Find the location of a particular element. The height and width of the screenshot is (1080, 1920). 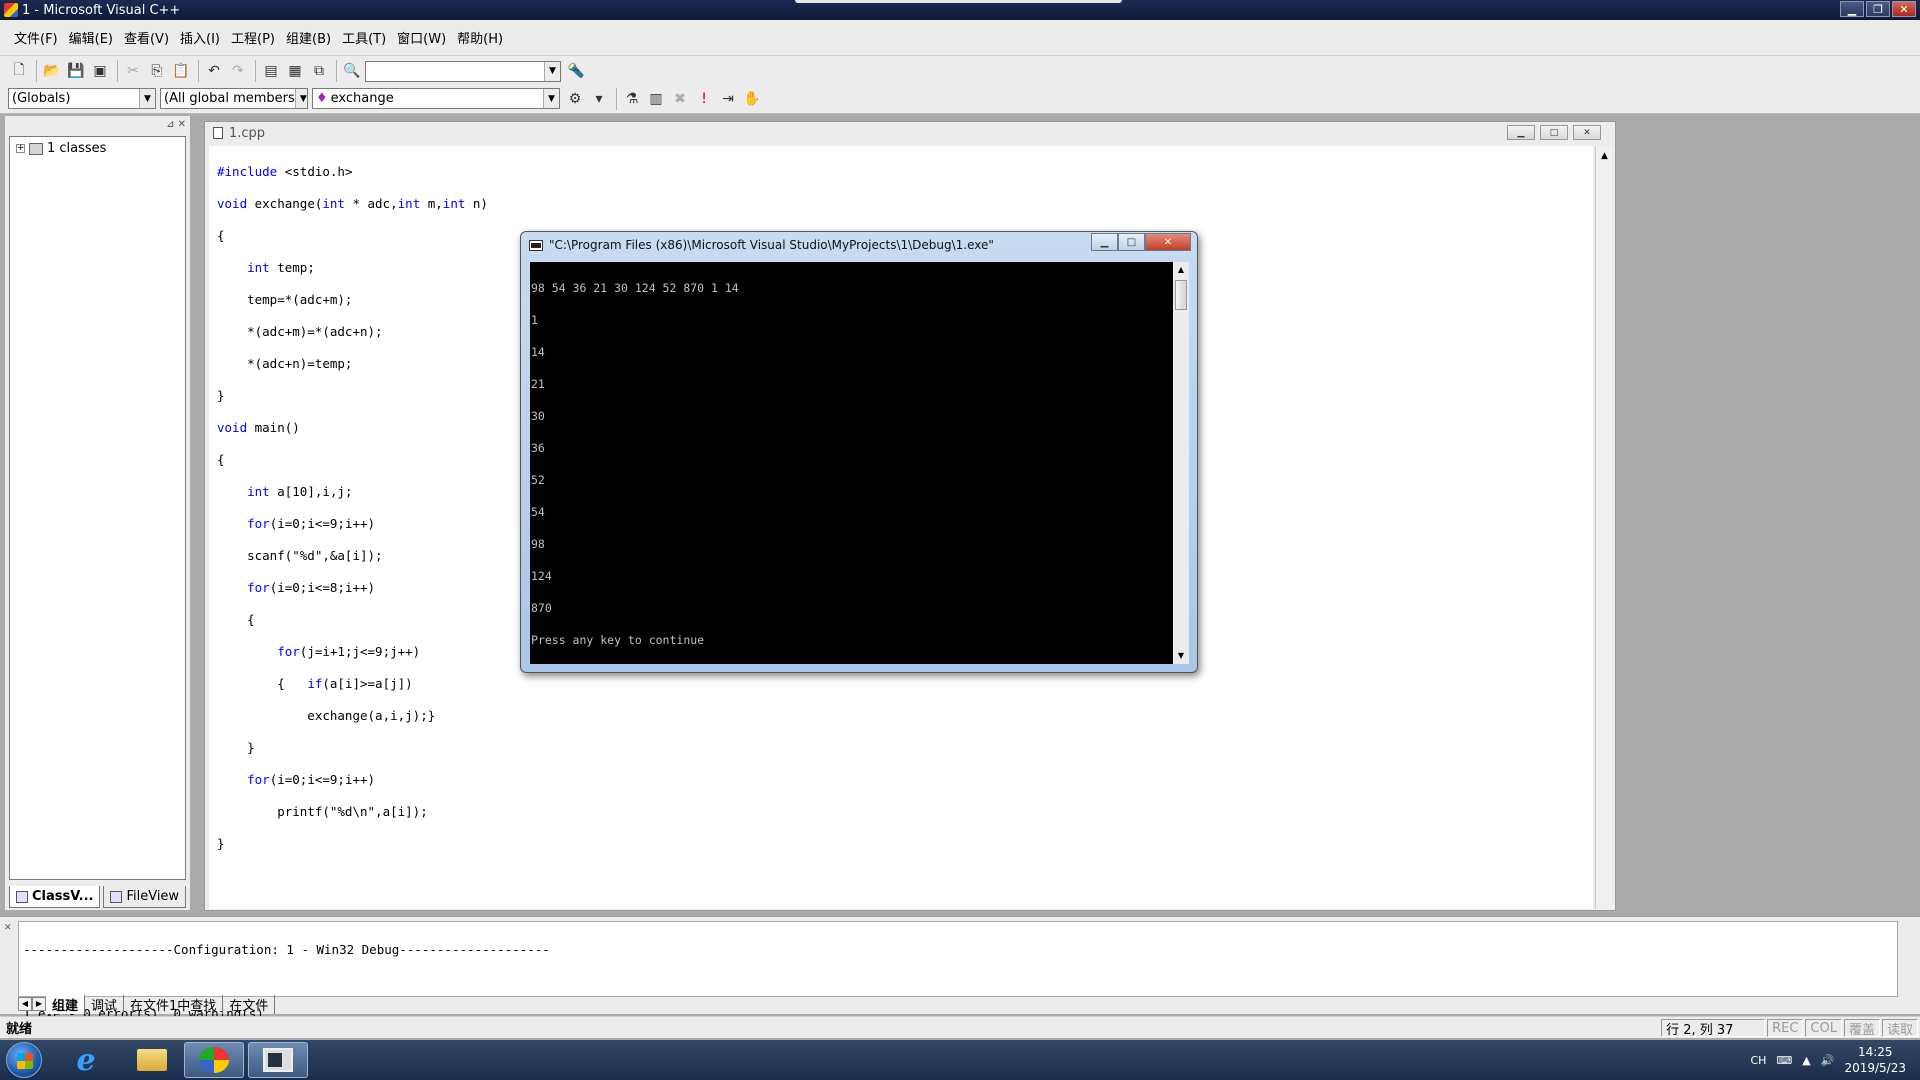

volume-icon: 🔊 is located at coordinates (1828, 1060).